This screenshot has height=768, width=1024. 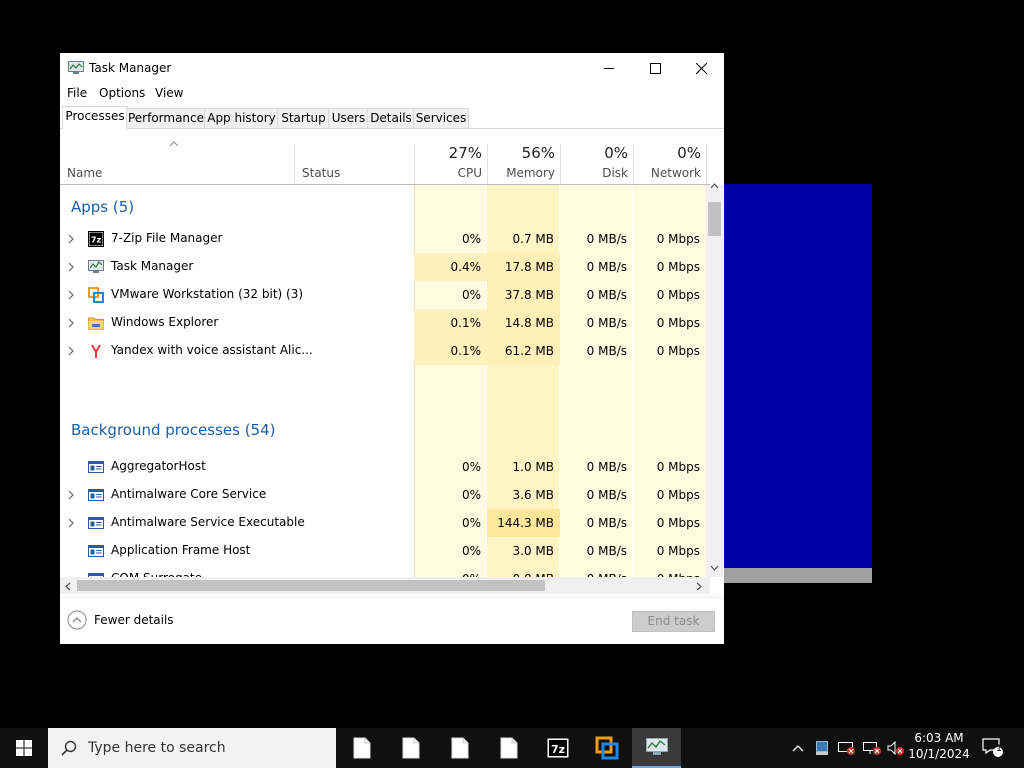 I want to click on scroll-up-icon, so click(x=714, y=186).